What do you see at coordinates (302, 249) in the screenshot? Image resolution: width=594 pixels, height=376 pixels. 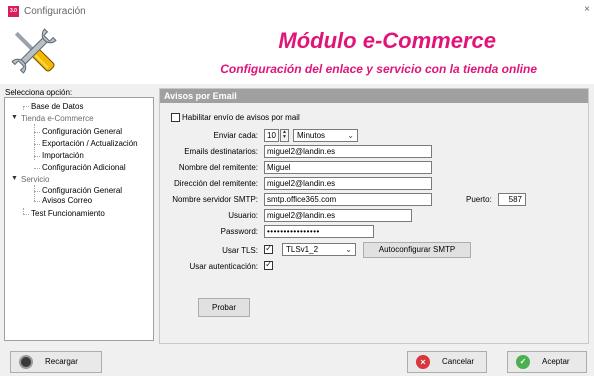 I see `tls-version-value: TLSv1_2` at bounding box center [302, 249].